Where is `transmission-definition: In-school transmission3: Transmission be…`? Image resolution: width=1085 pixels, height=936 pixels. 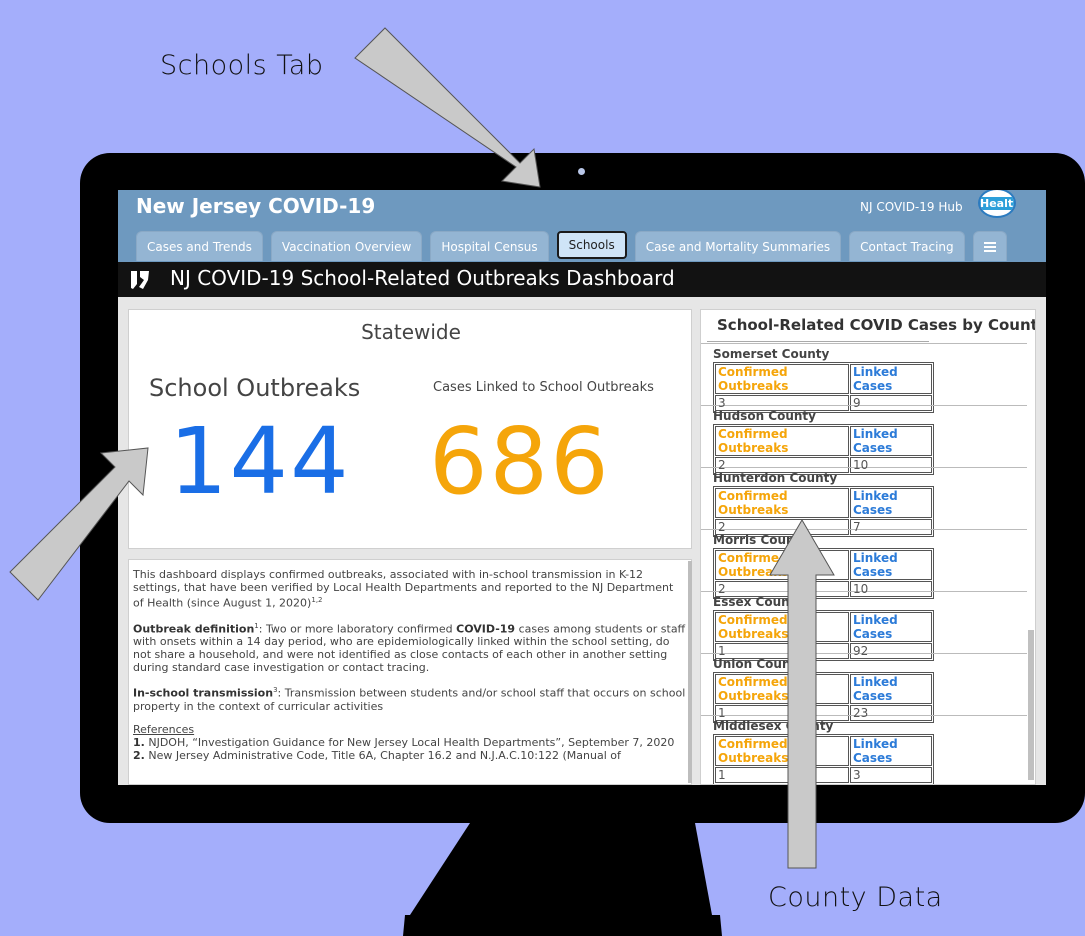
transmission-definition: In-school transmission3: Transmission be… is located at coordinates (409, 699).